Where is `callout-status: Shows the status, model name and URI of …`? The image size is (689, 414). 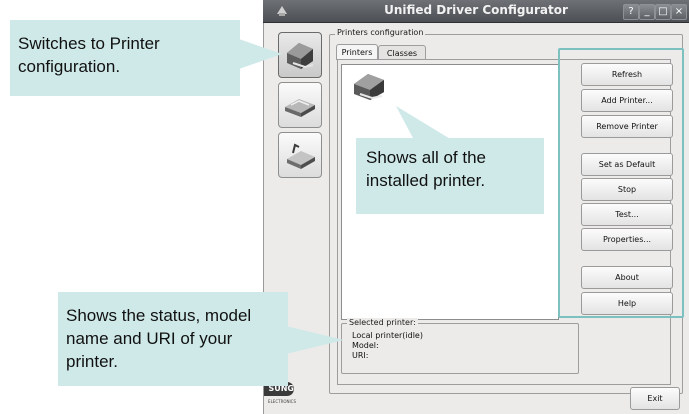 callout-status: Shows the status, model name and URI of … is located at coordinates (173, 339).